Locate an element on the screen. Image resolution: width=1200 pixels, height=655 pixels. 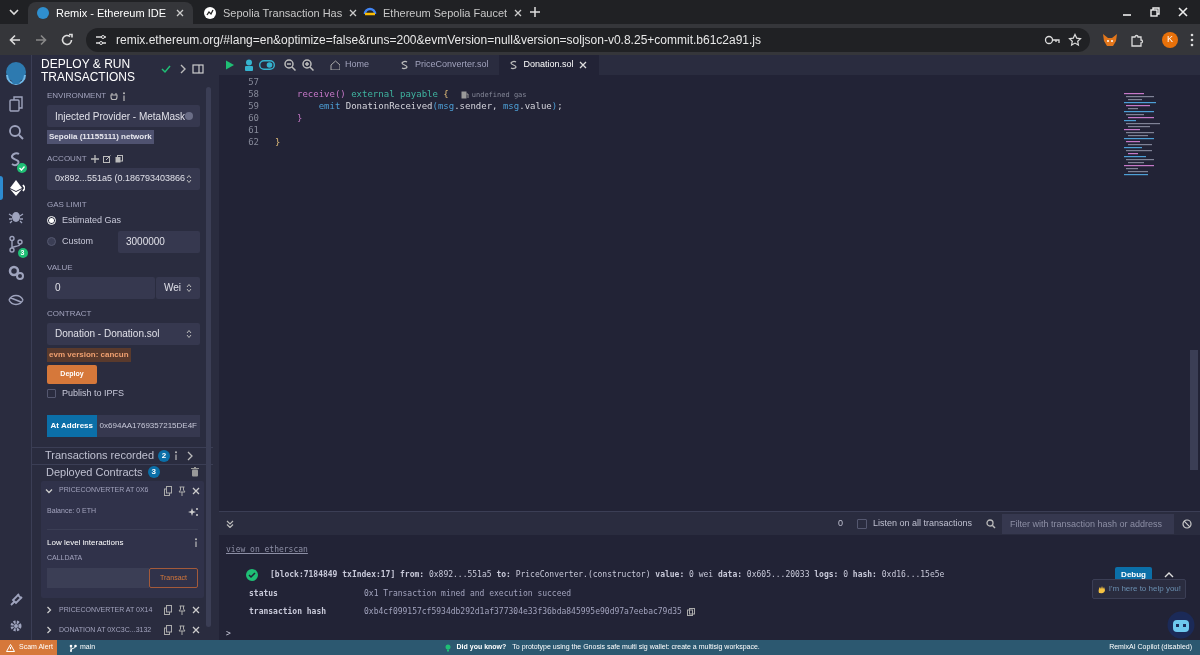
reload-icon is located at coordinates (67, 39).